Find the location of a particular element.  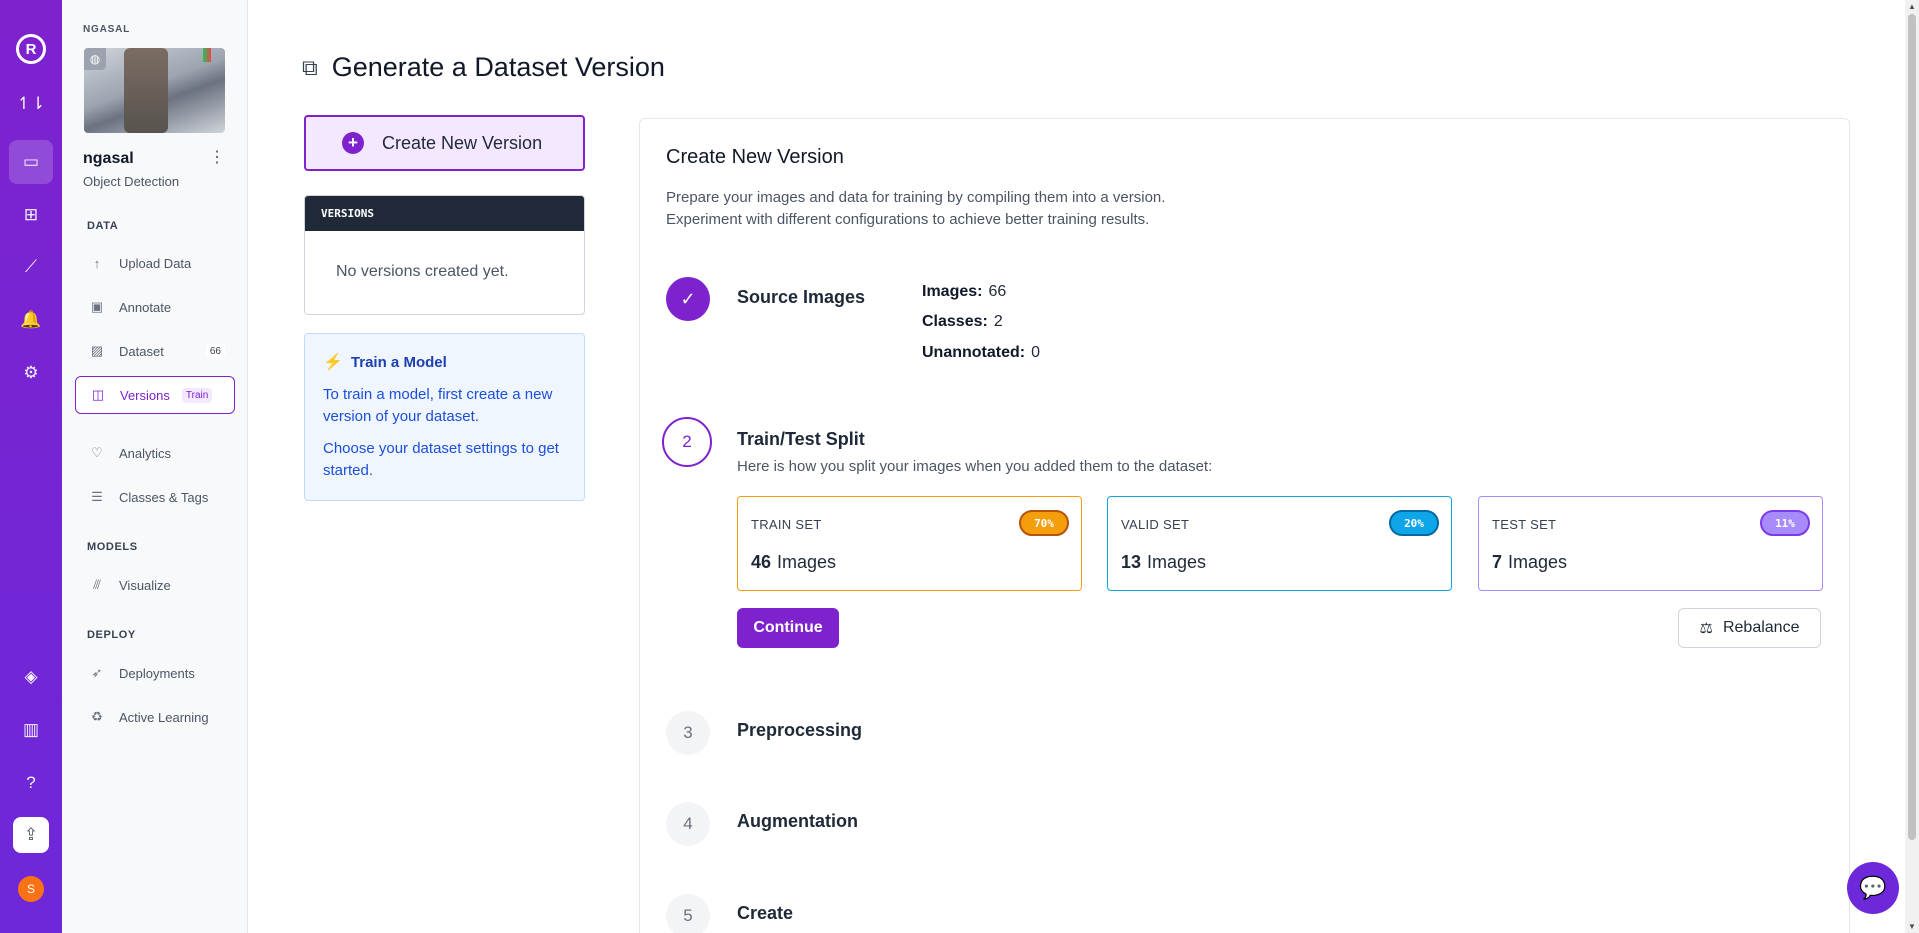

train-model-title-text: Train a Model is located at coordinates (398, 362).